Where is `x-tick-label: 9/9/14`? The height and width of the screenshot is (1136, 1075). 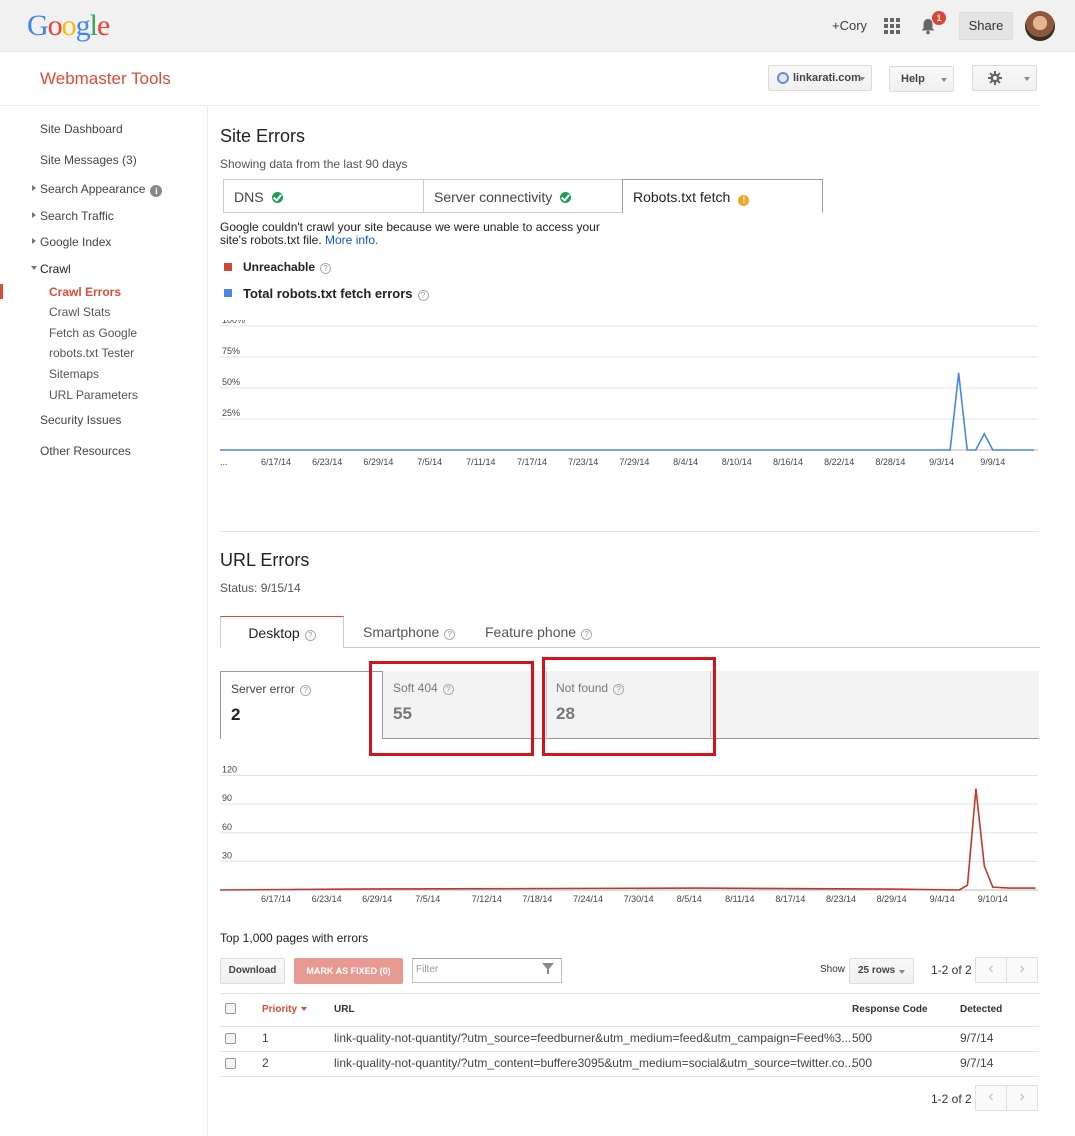
x-tick-label: 9/9/14 is located at coordinates (992, 462).